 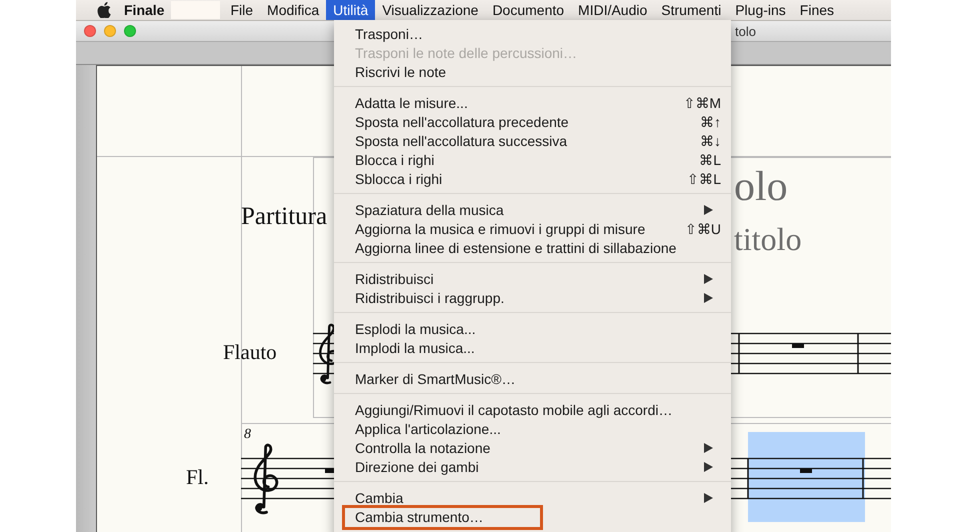 What do you see at coordinates (241, 10) in the screenshot?
I see `menu-bar-item: File` at bounding box center [241, 10].